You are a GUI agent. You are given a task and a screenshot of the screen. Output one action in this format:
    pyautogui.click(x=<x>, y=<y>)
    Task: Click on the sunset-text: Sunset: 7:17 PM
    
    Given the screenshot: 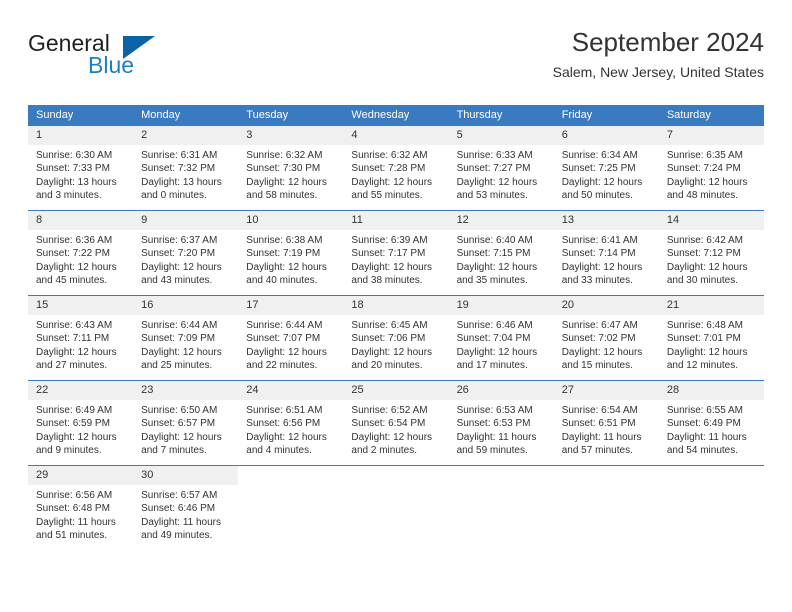 What is the action you would take?
    pyautogui.click(x=388, y=254)
    